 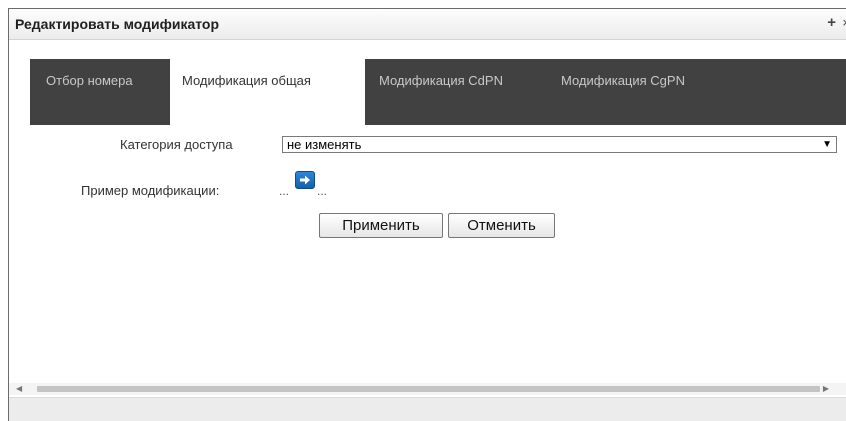 What do you see at coordinates (460, 92) in the screenshot?
I see `tab-modification-cdpn: Модификация CdPN` at bounding box center [460, 92].